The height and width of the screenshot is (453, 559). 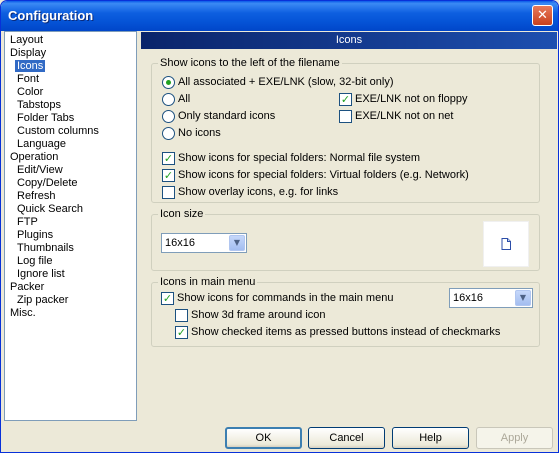 I want to click on check-3d-label: Show 3d frame around icon, so click(x=258, y=315).